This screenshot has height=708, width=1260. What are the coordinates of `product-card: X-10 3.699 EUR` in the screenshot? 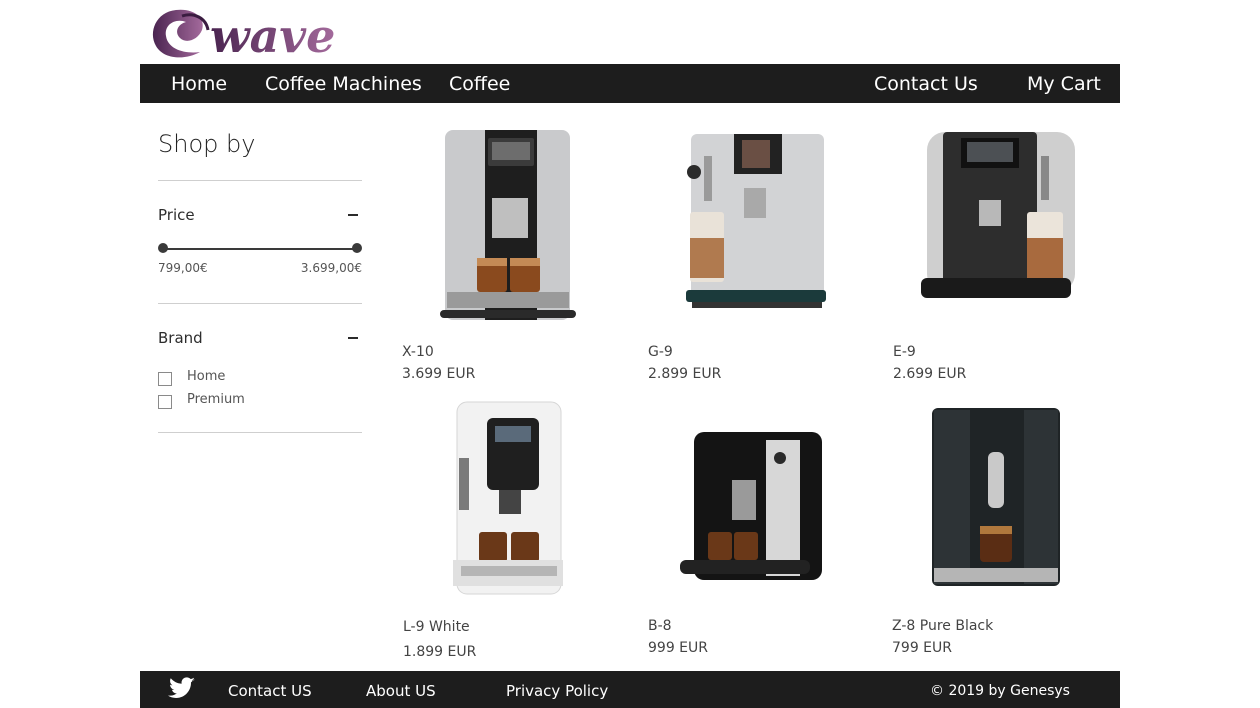 It's located at (510, 263).